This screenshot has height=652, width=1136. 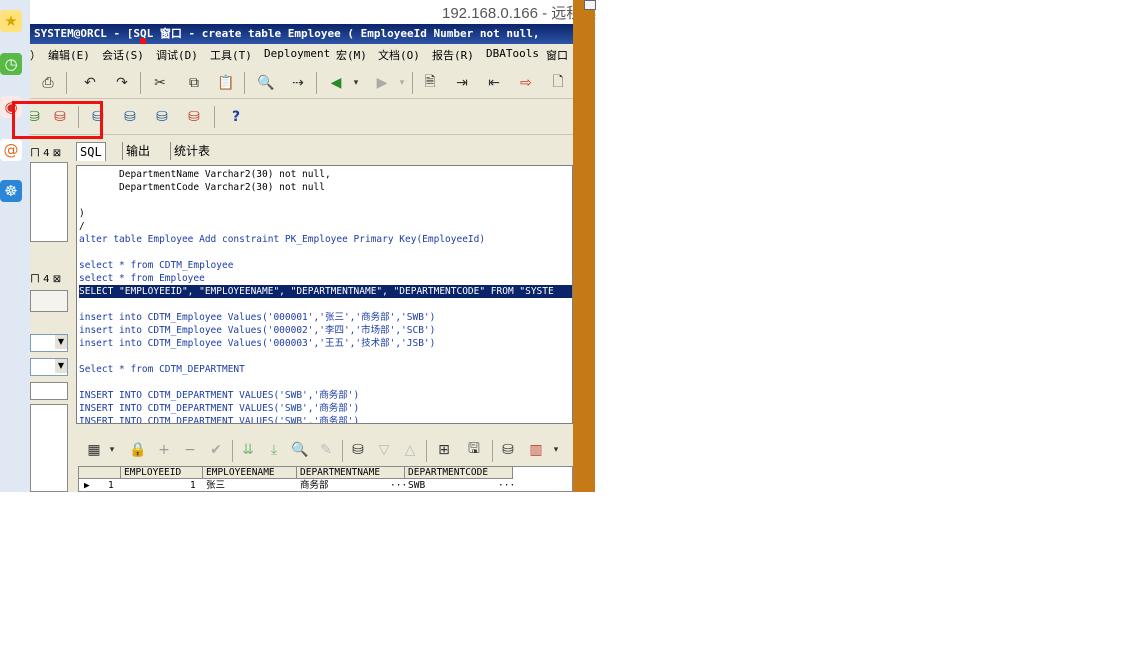 What do you see at coordinates (49, 202) in the screenshot?
I see `object-browser-box` at bounding box center [49, 202].